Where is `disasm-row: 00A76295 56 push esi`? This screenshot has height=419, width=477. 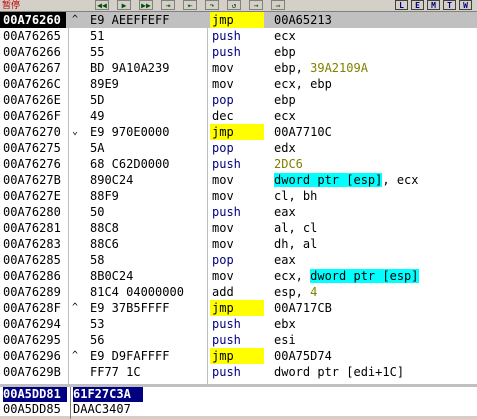
disasm-row: 00A76295 56 push esi is located at coordinates (238, 340).